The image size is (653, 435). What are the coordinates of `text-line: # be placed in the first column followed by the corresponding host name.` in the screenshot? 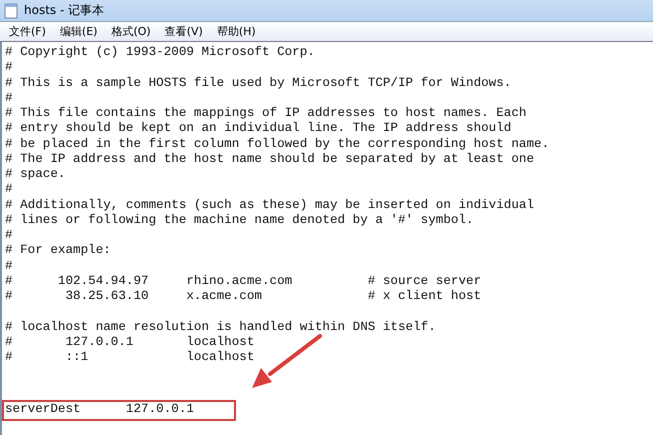 It's located at (277, 143).